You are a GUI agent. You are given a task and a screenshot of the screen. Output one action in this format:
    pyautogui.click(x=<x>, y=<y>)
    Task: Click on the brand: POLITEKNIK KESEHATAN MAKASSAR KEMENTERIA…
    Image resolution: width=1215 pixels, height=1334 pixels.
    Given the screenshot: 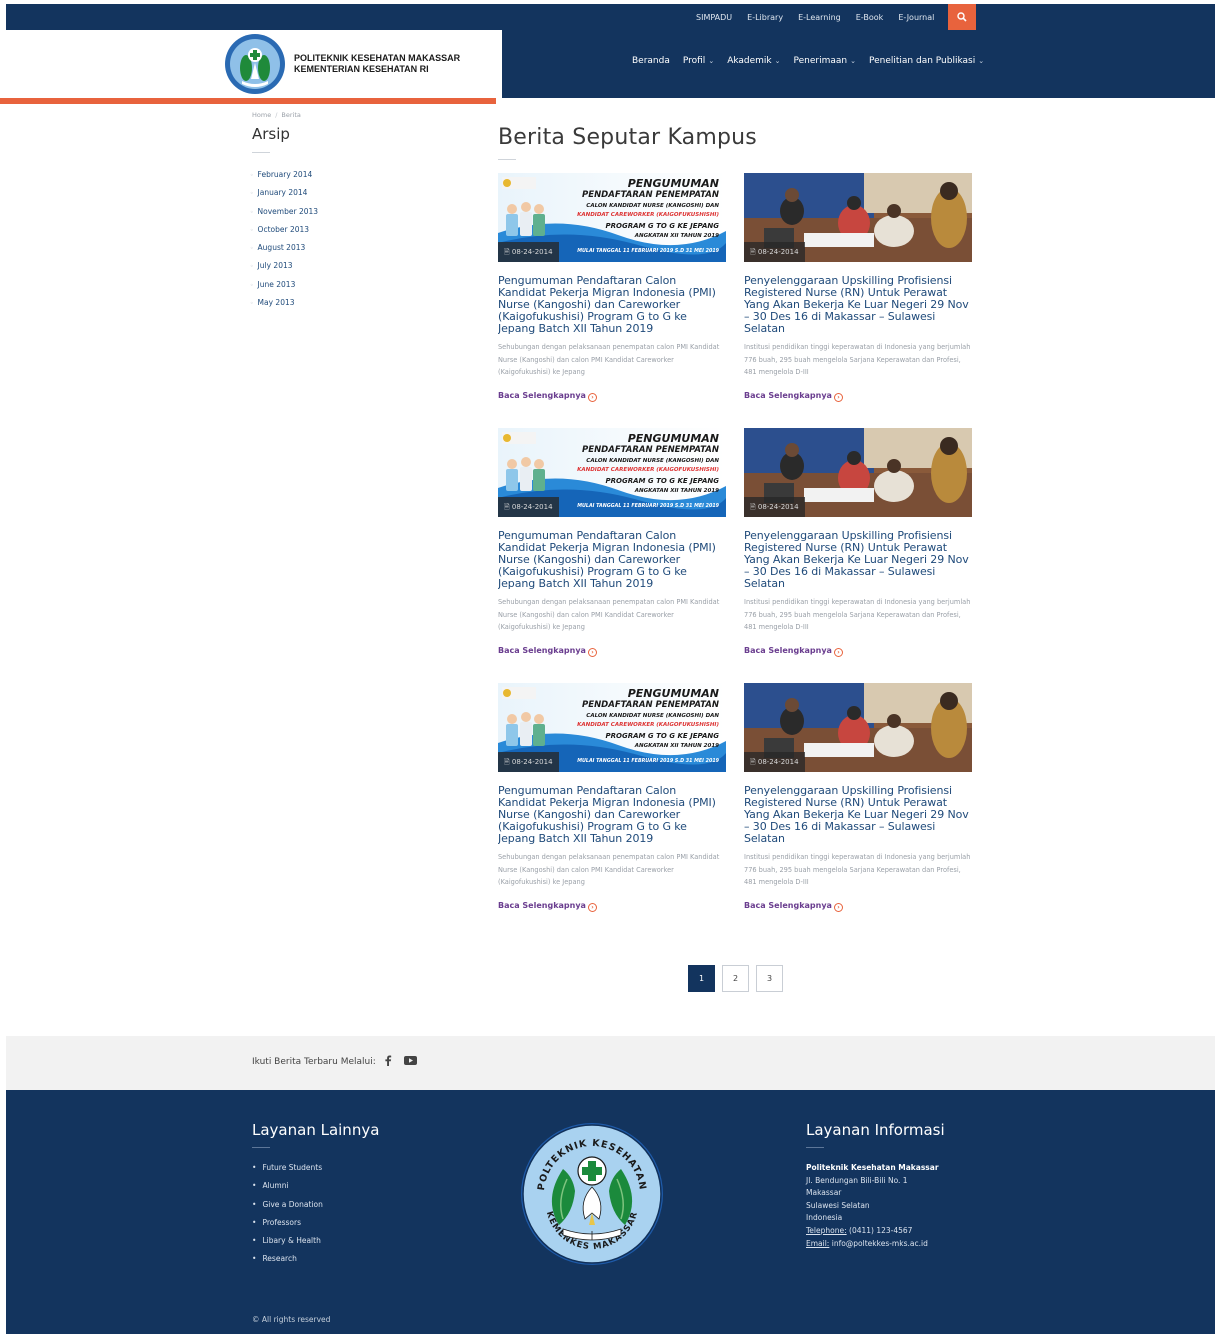 What is the action you would take?
    pyautogui.click(x=254, y=64)
    